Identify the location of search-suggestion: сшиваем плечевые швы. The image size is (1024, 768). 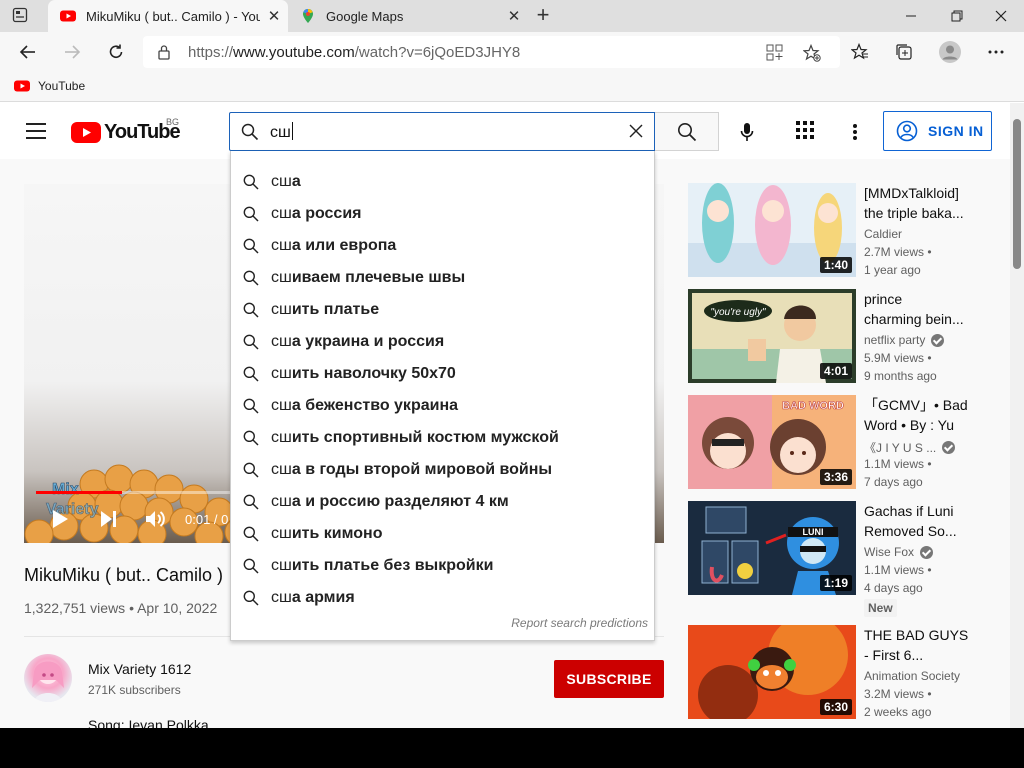
(443, 278).